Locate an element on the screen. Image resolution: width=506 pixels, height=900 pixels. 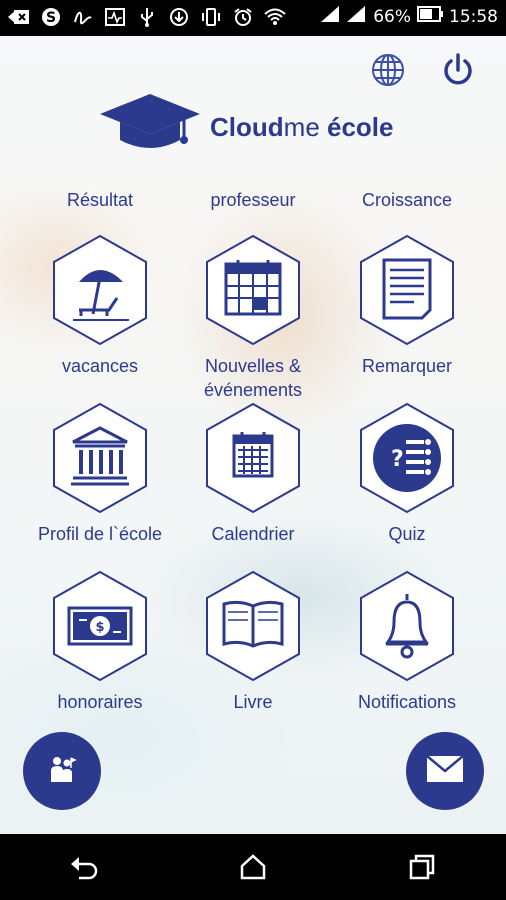
tile-label: vacances is located at coordinates (100, 366).